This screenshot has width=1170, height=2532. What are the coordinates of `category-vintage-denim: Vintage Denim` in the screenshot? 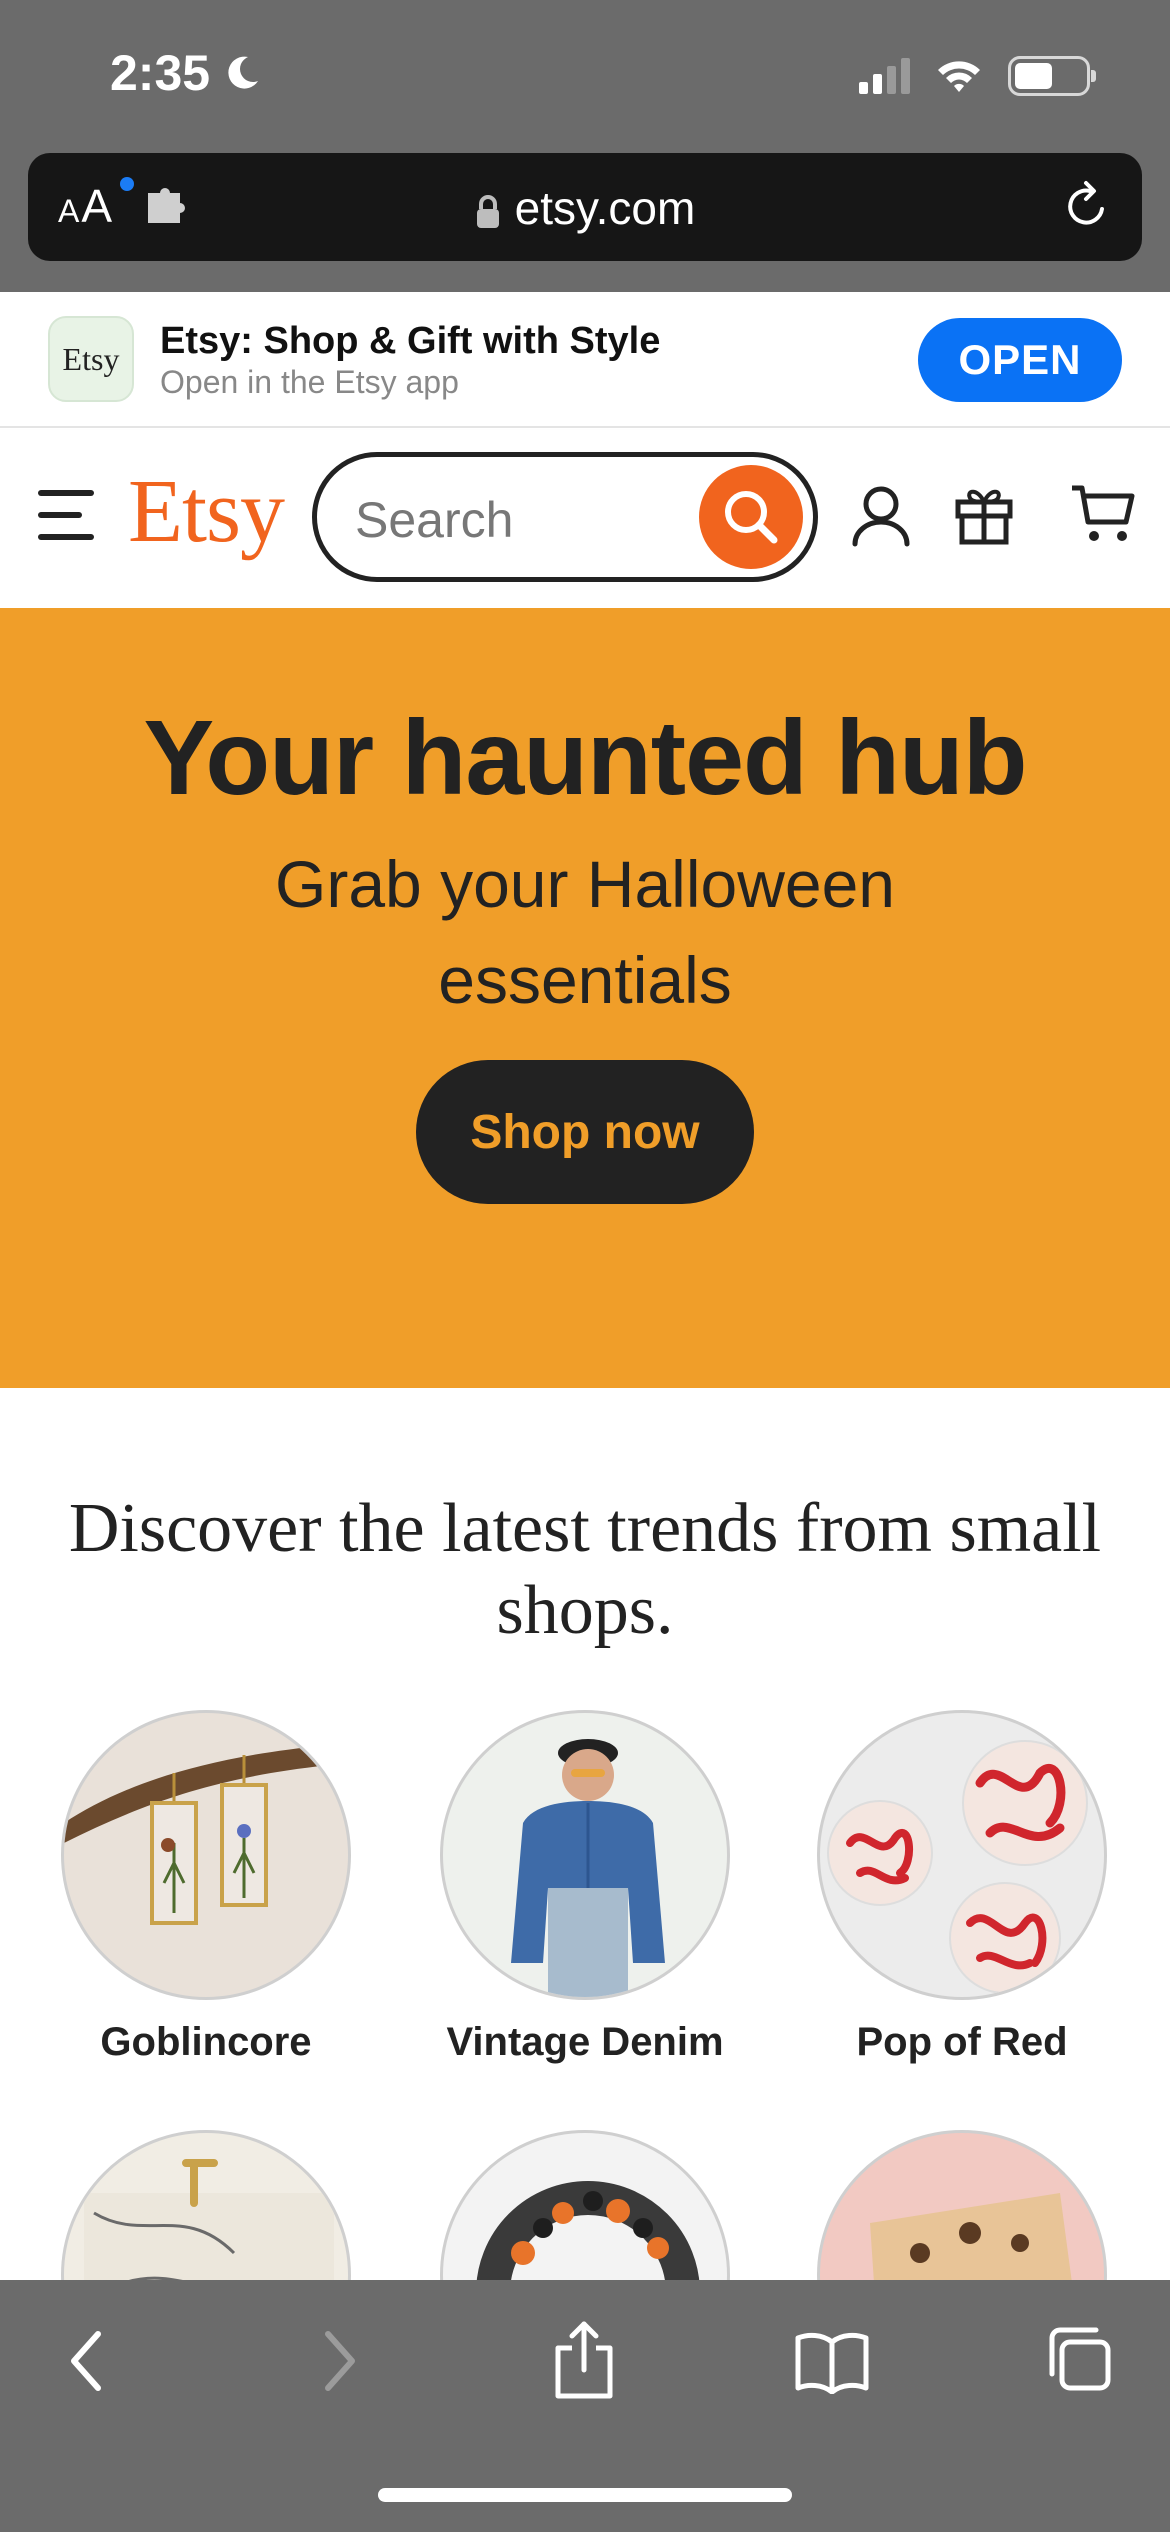 It's located at (585, 1887).